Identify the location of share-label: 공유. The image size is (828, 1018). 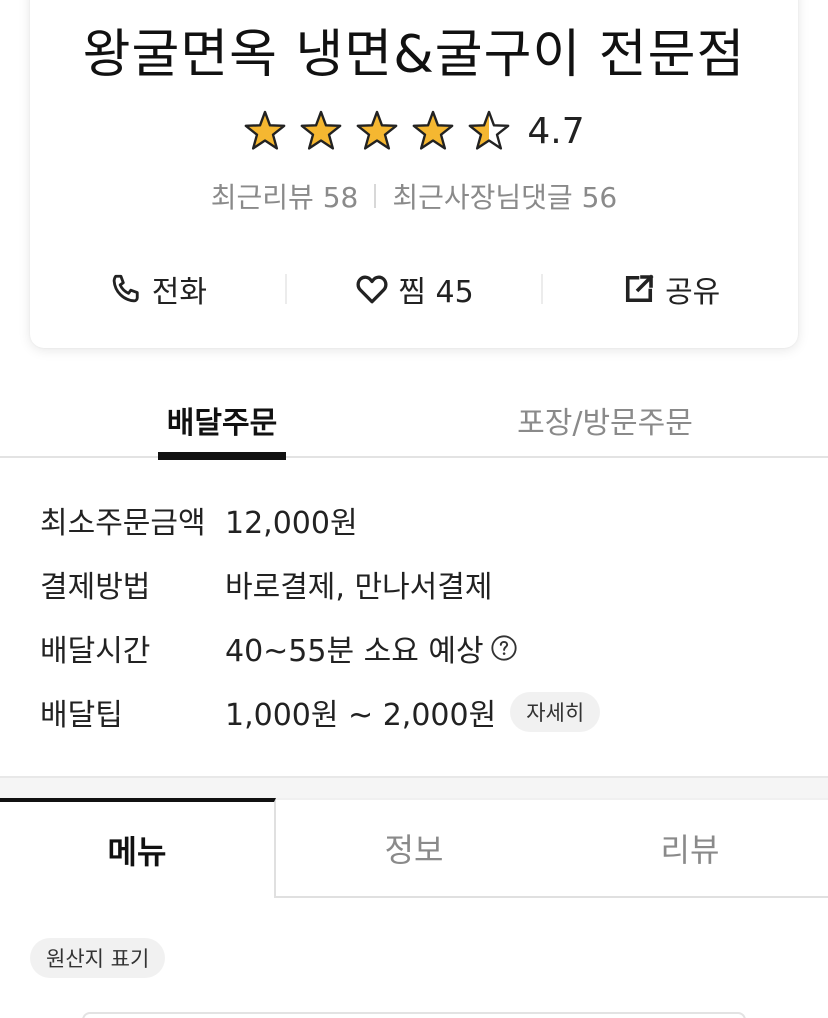
(693, 292).